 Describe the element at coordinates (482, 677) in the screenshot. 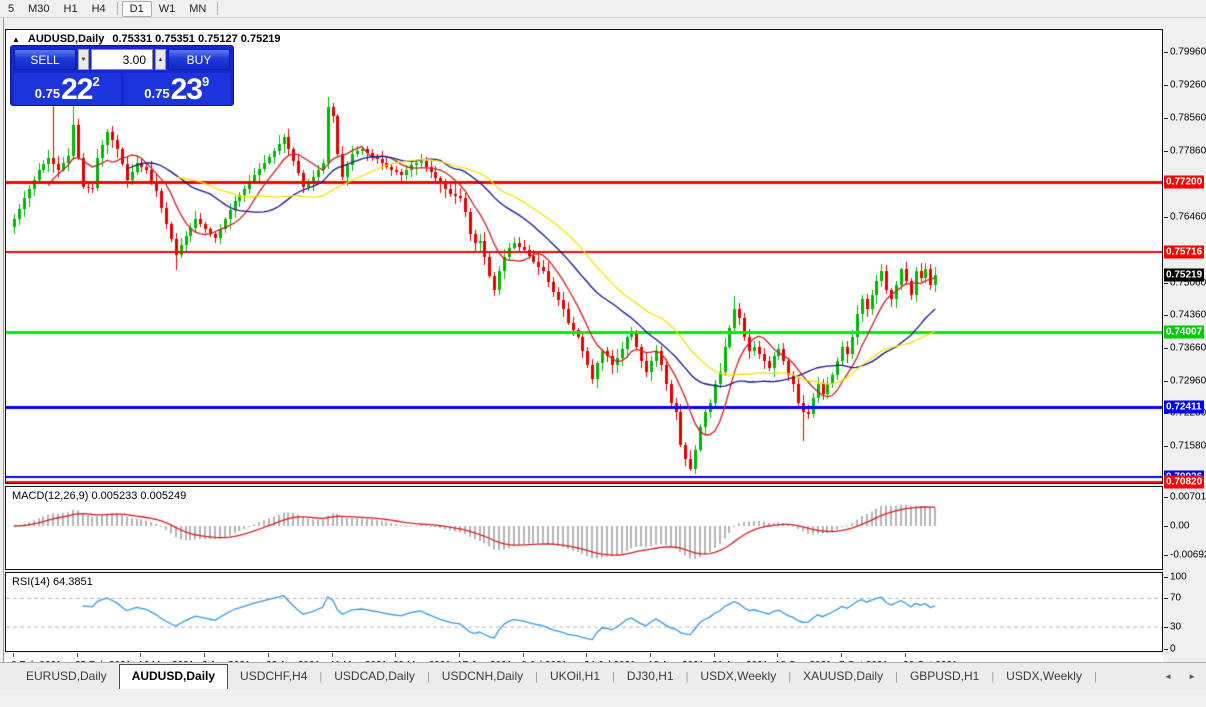

I see `tab-usdcnh-daily: USDCNH,Daily` at that location.